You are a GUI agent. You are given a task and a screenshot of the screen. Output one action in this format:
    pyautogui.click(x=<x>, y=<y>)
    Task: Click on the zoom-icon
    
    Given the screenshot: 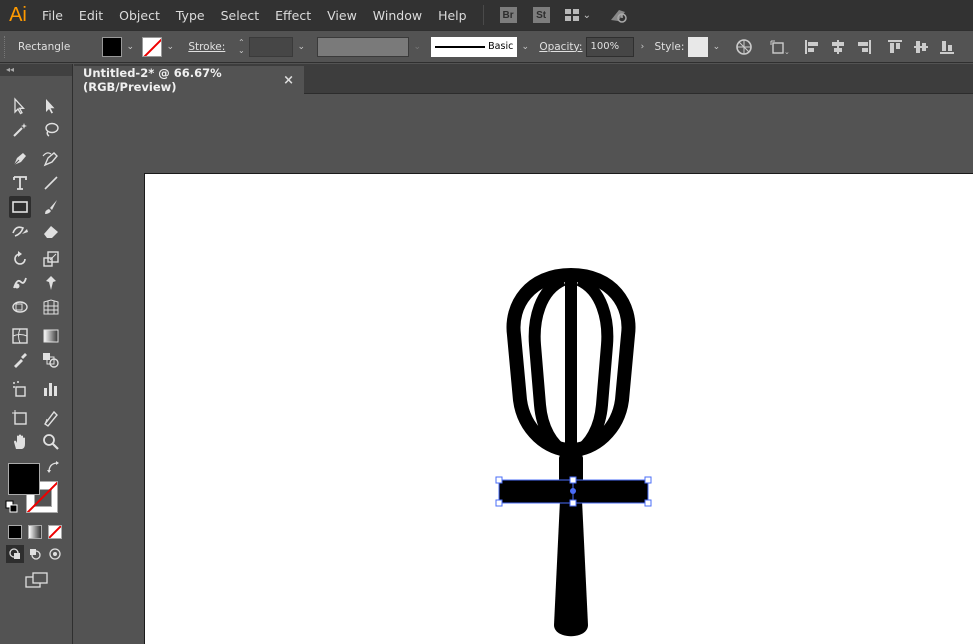 What is the action you would take?
    pyautogui.click(x=51, y=442)
    